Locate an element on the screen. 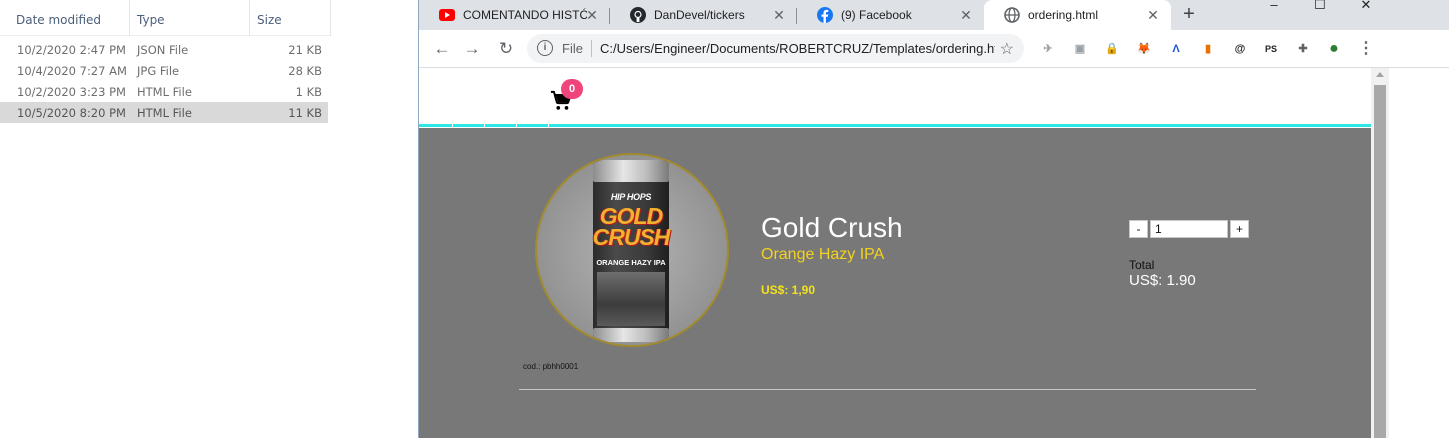 This screenshot has width=1449, height=438. can-brand-text: HIP HOPS is located at coordinates (631, 197).